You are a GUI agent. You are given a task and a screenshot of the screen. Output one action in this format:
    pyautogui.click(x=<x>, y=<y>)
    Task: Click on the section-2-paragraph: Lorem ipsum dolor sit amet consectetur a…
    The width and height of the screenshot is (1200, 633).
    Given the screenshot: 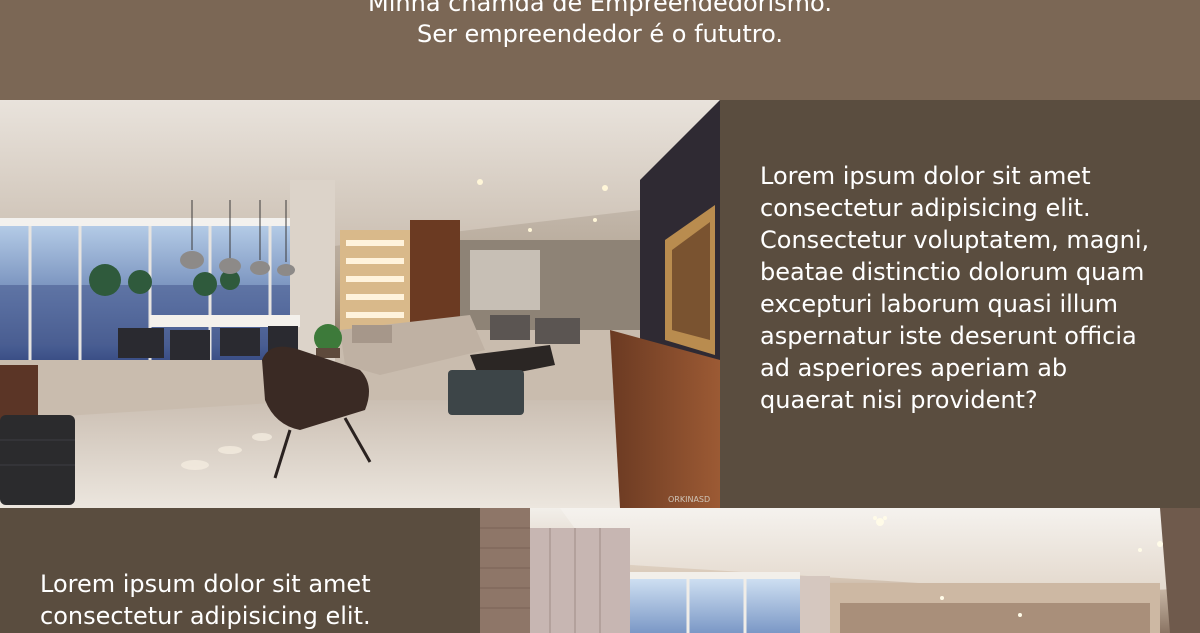 What is the action you would take?
    pyautogui.click(x=205, y=600)
    